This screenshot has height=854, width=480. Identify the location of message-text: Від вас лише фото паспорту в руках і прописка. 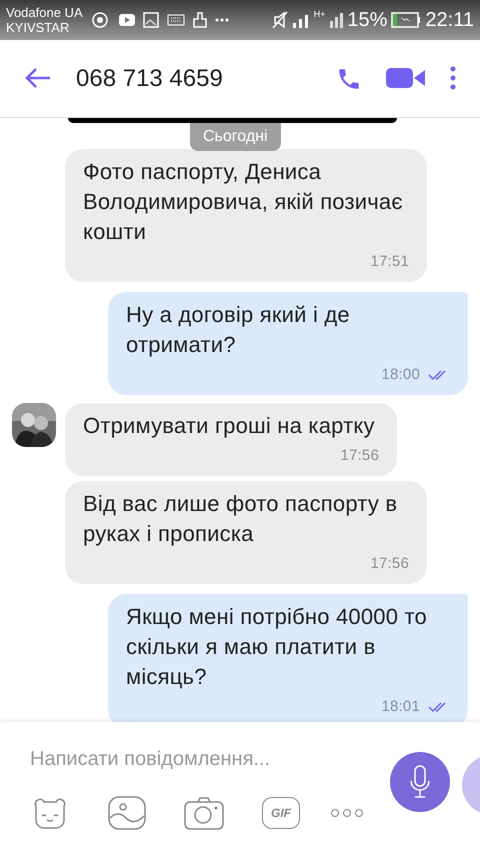
(240, 519).